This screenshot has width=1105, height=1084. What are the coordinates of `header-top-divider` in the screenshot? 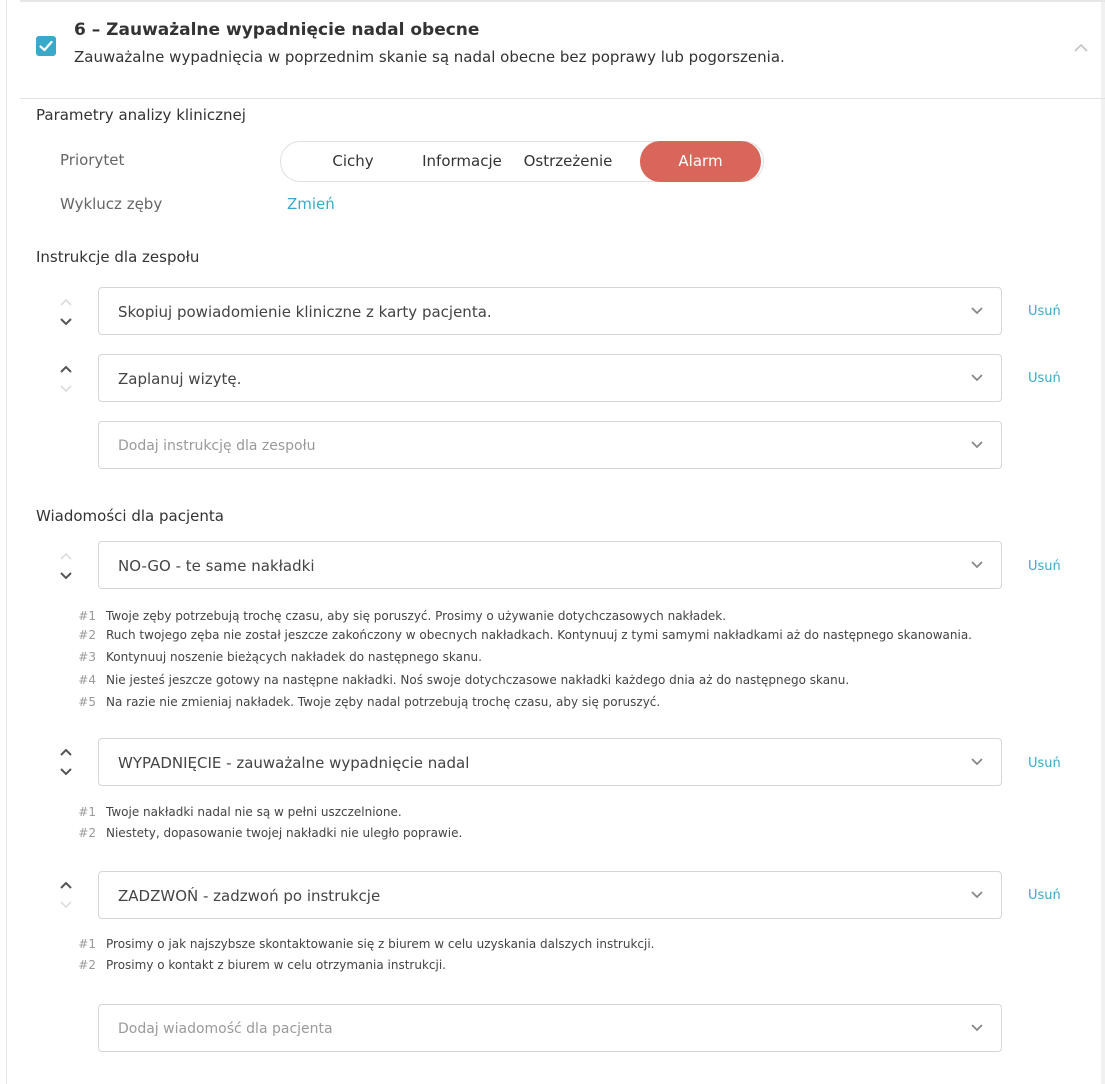 It's located at (562, 1).